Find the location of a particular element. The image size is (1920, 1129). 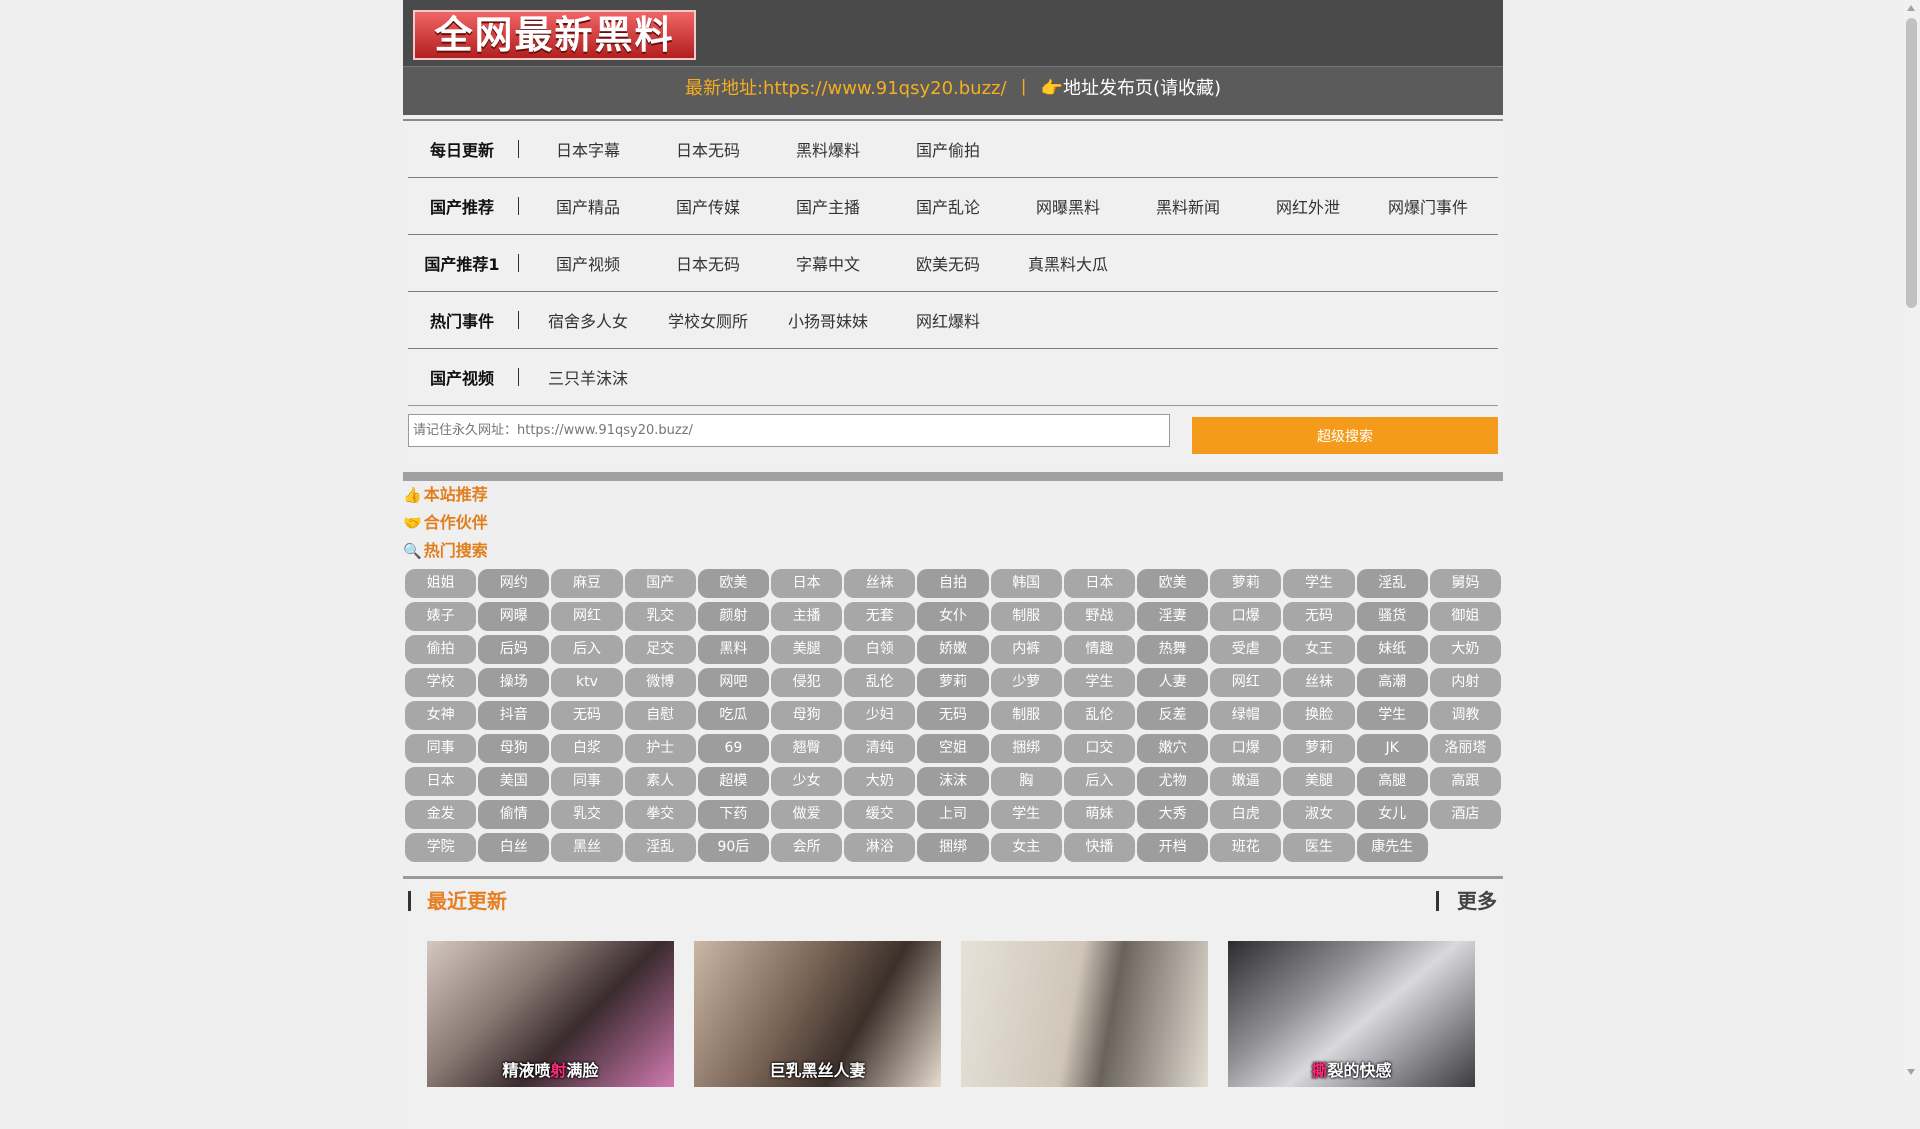

search-tag: 淫乱 is located at coordinates (660, 847).